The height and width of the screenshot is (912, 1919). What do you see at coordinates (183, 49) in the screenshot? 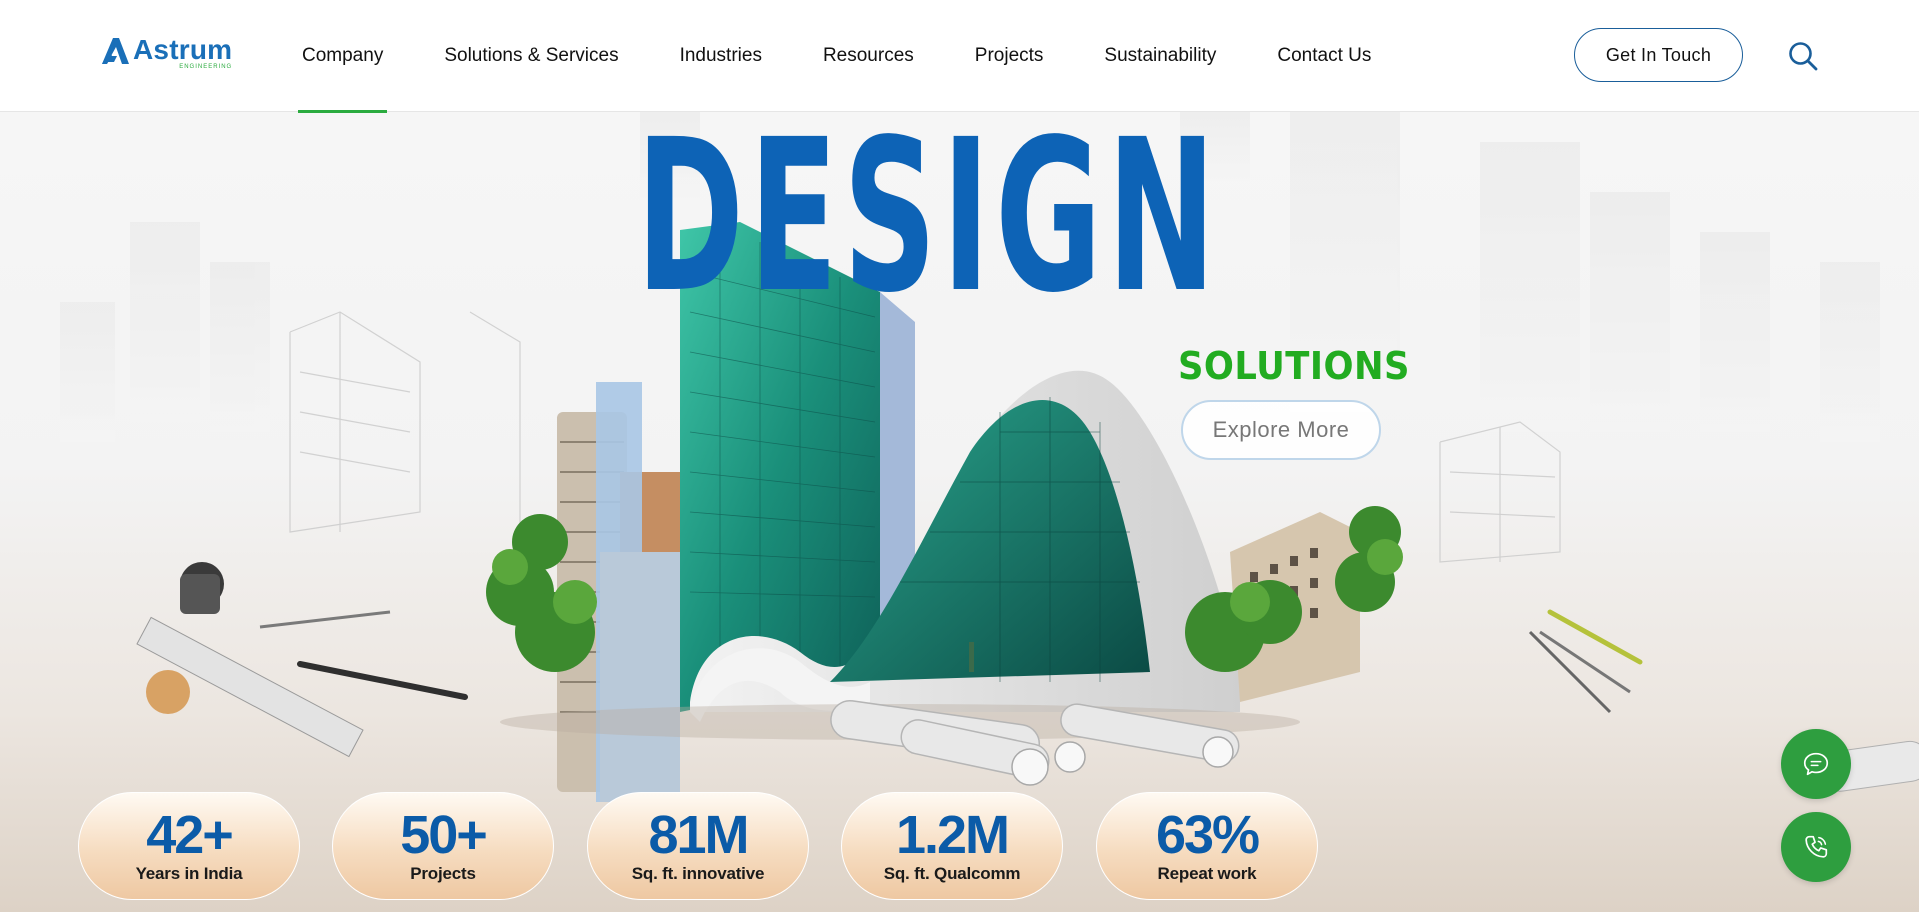
I see `logo-name: Astrum` at bounding box center [183, 49].